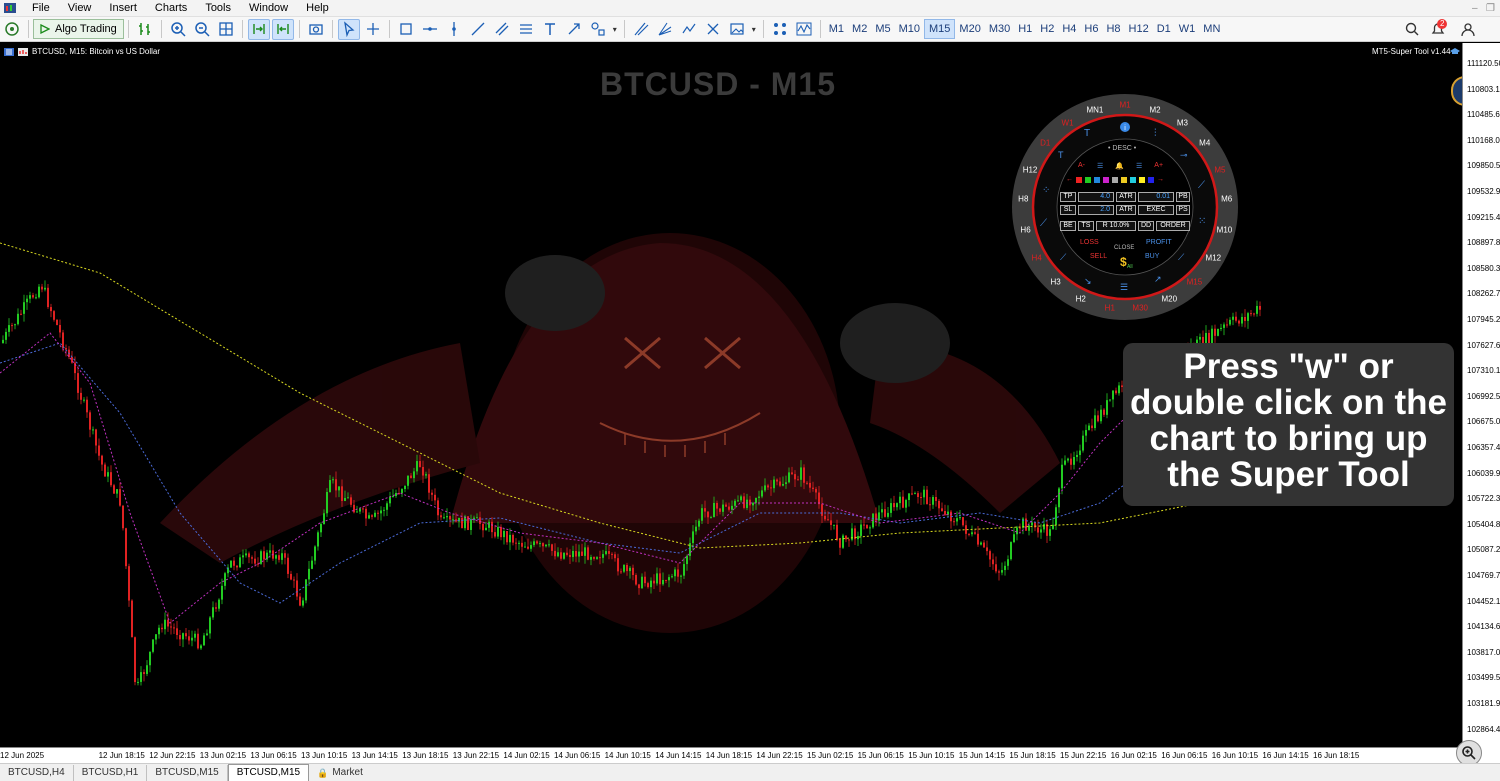 This screenshot has height=781, width=1500. I want to click on tp-button: TP, so click(1068, 197).